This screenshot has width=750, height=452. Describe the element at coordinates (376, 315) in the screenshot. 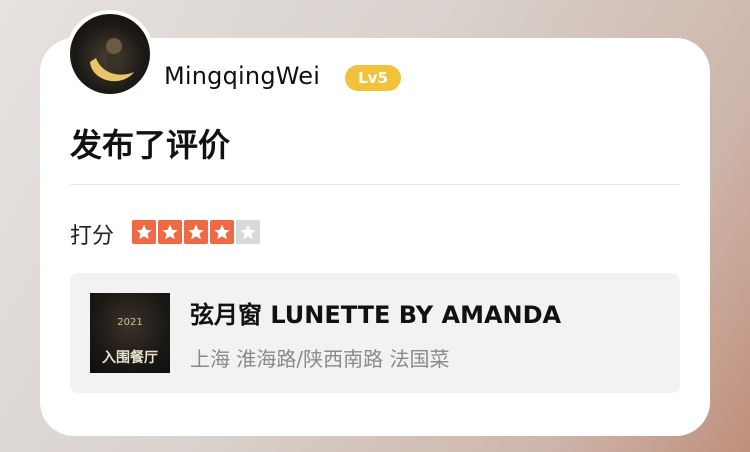

I see `restaurant-name: 弦月窗 LUNETTE BY AMANDA` at that location.